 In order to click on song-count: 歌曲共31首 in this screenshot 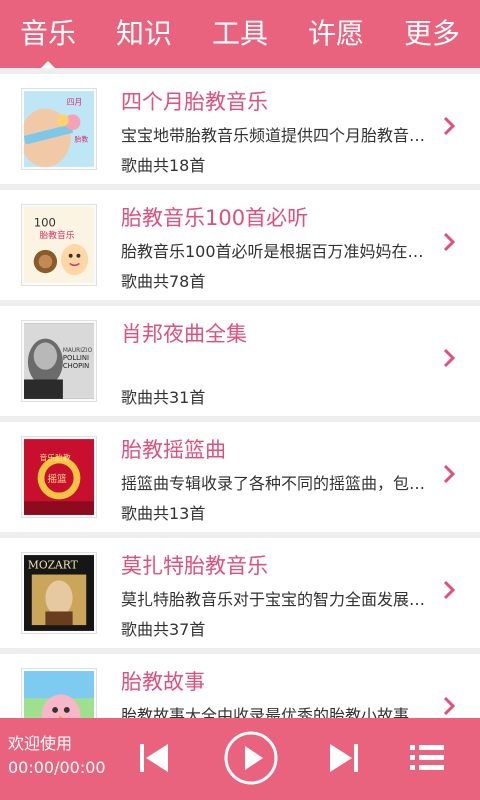, I will do `click(163, 397)`.